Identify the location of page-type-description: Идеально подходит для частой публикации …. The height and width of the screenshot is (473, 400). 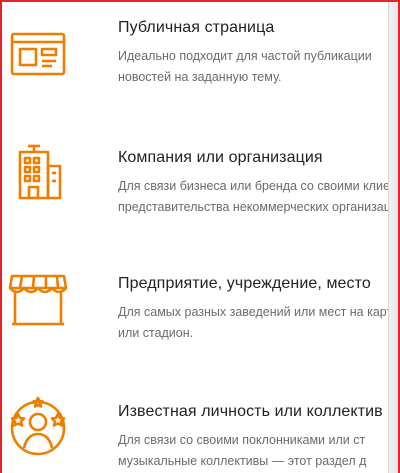
(255, 67).